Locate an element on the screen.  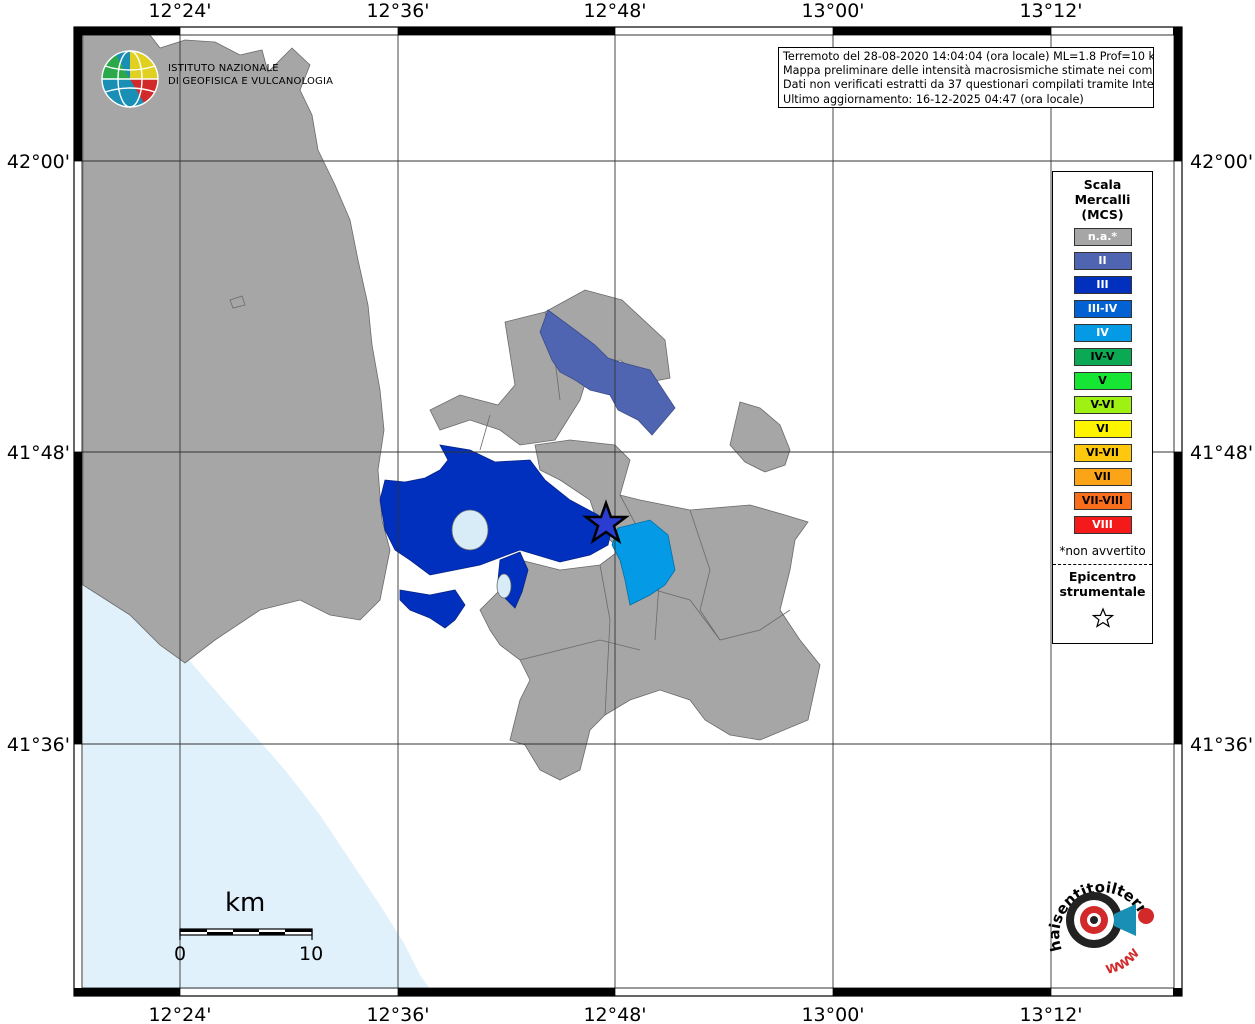
scale-start-label: 0 is located at coordinates (180, 954).